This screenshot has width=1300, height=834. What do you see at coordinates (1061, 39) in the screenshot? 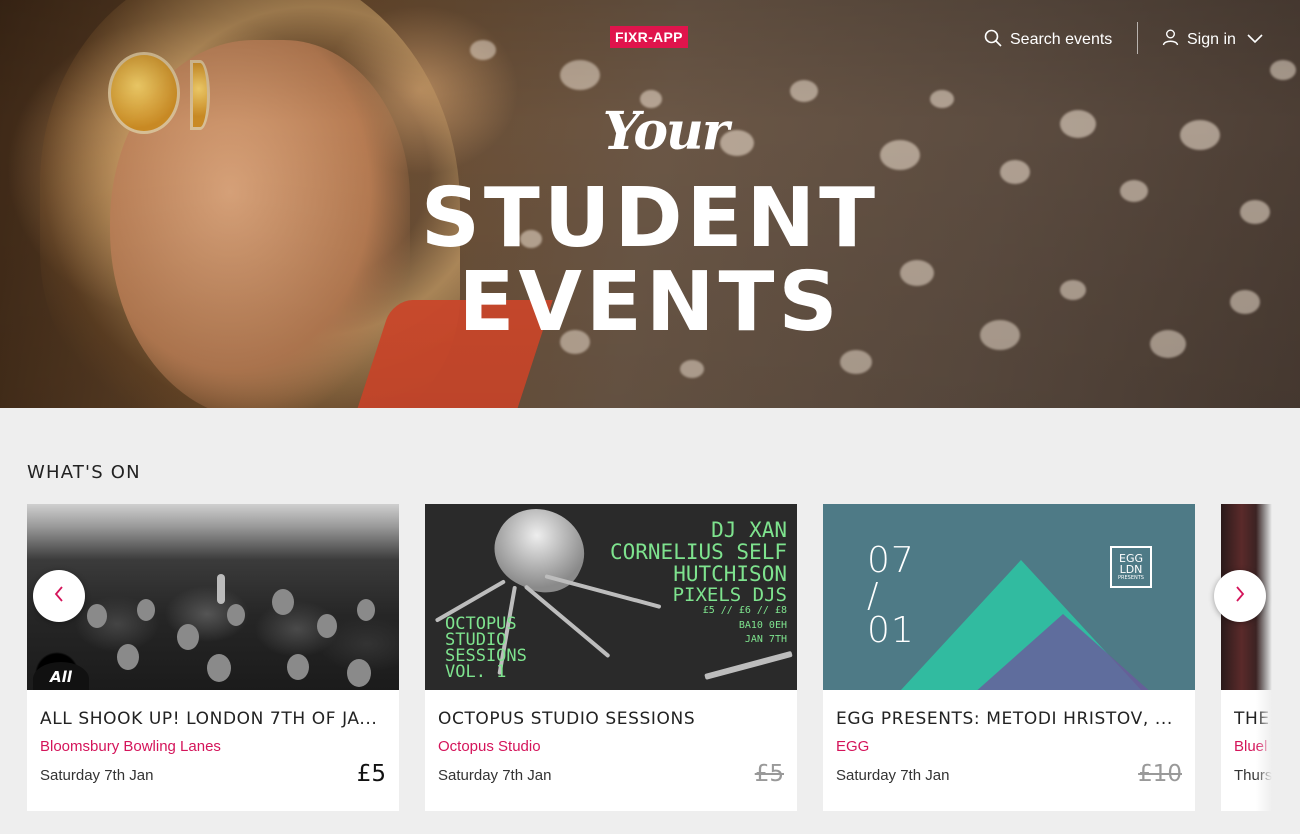
I see `search-events-label: Search events` at bounding box center [1061, 39].